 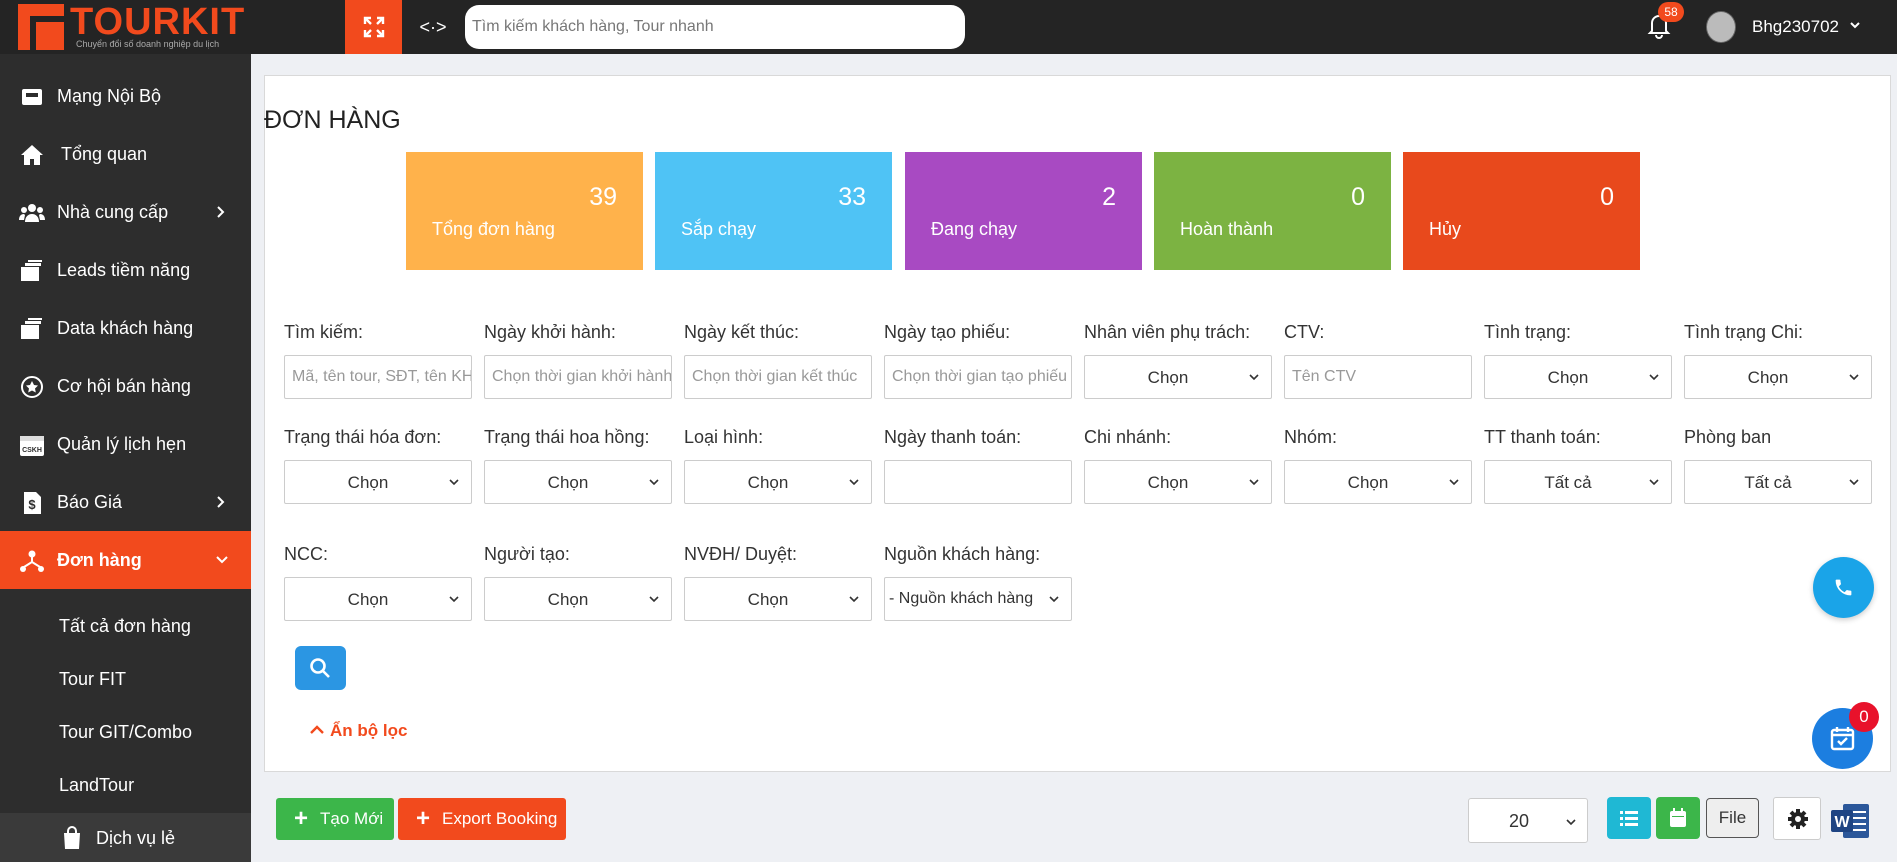 What do you see at coordinates (1178, 377) in the screenshot?
I see `filter-staff-select: Chọn` at bounding box center [1178, 377].